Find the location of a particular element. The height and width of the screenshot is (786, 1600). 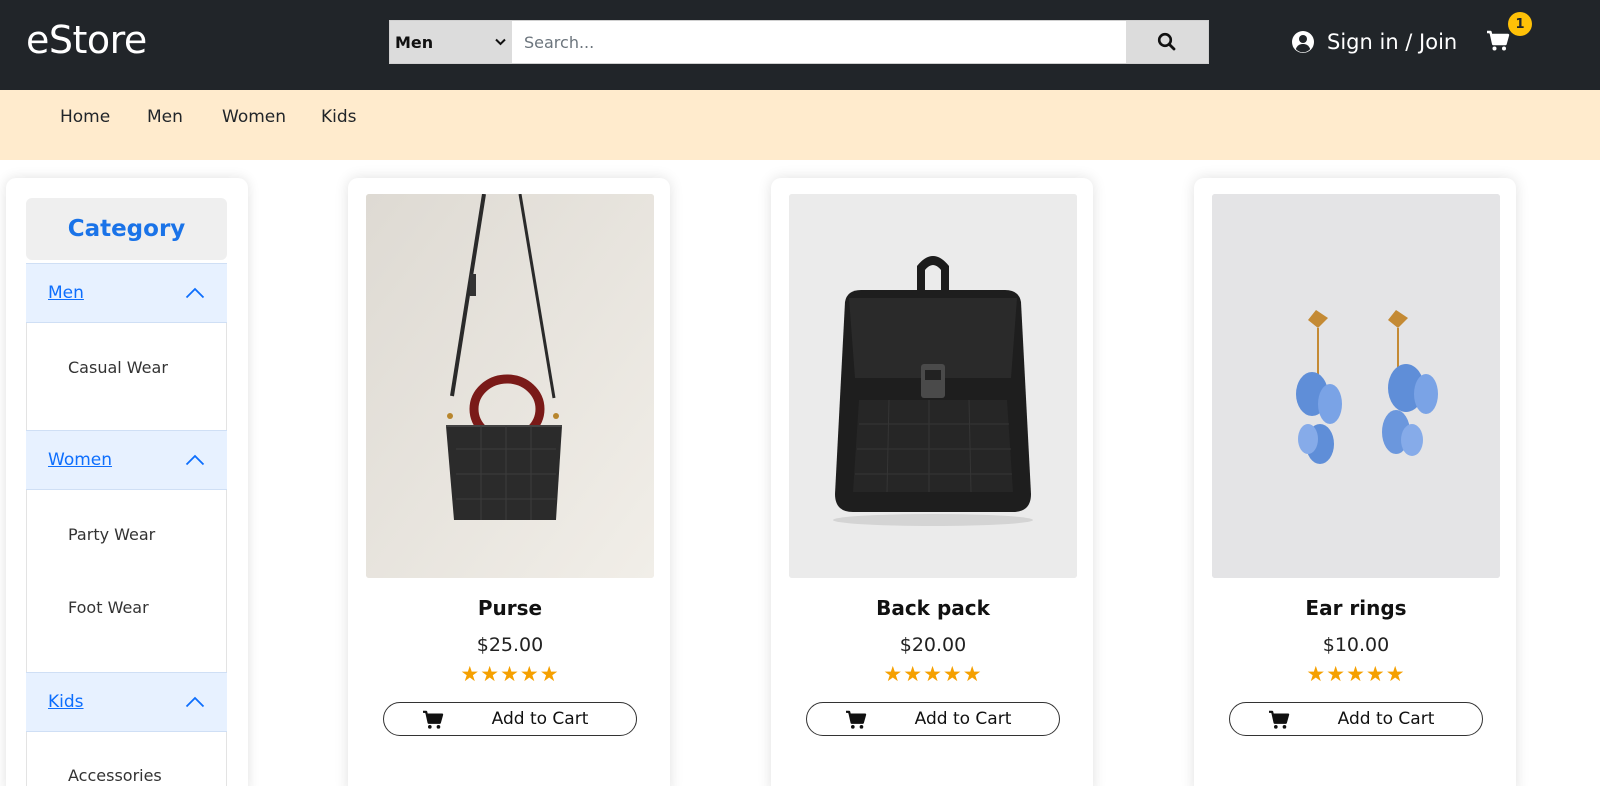

accordion-women-label: Women is located at coordinates (80, 460).